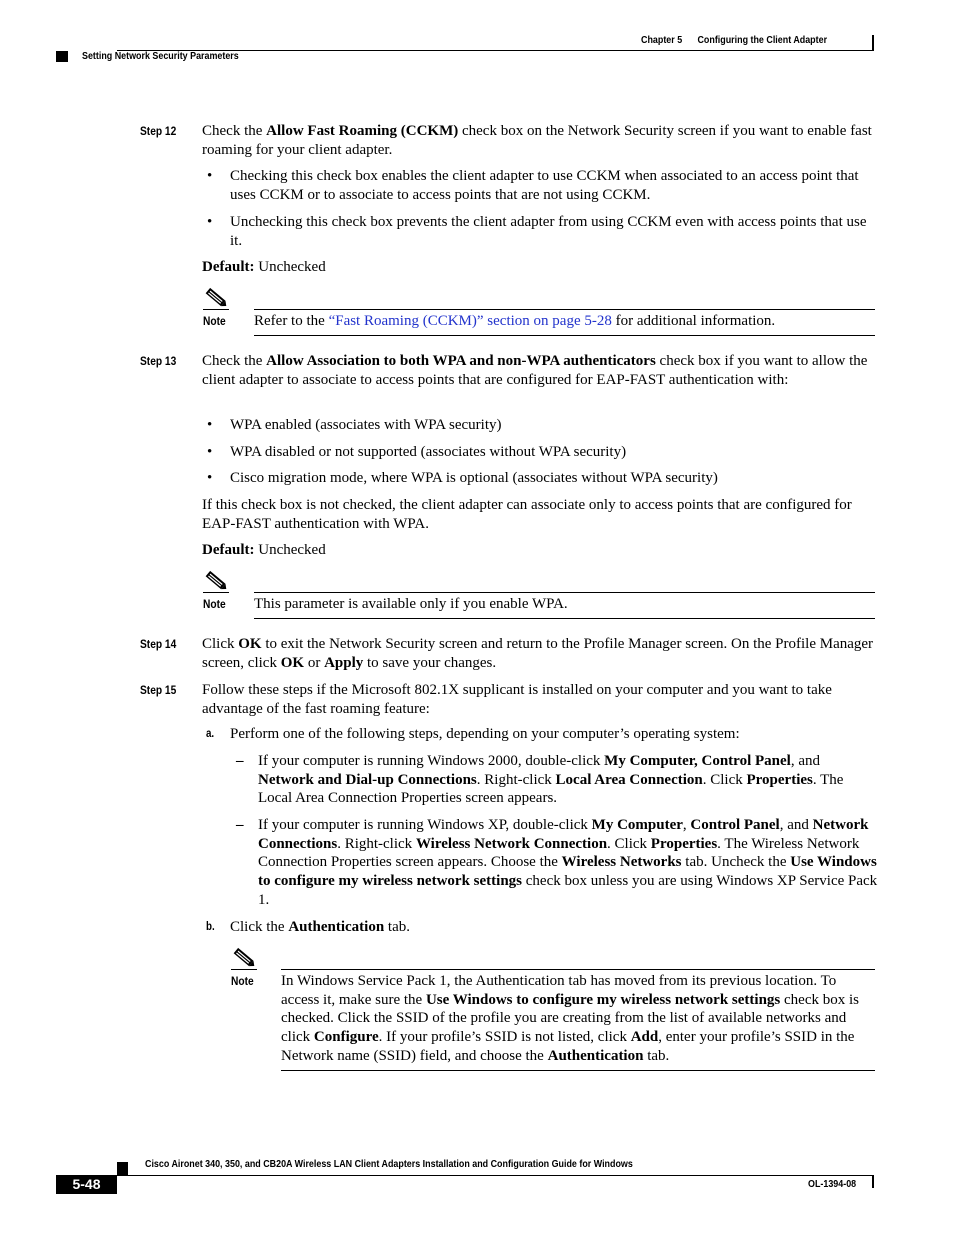 Image resolution: width=954 pixels, height=1235 pixels. What do you see at coordinates (873, 1182) in the screenshot?
I see `footer-divider` at bounding box center [873, 1182].